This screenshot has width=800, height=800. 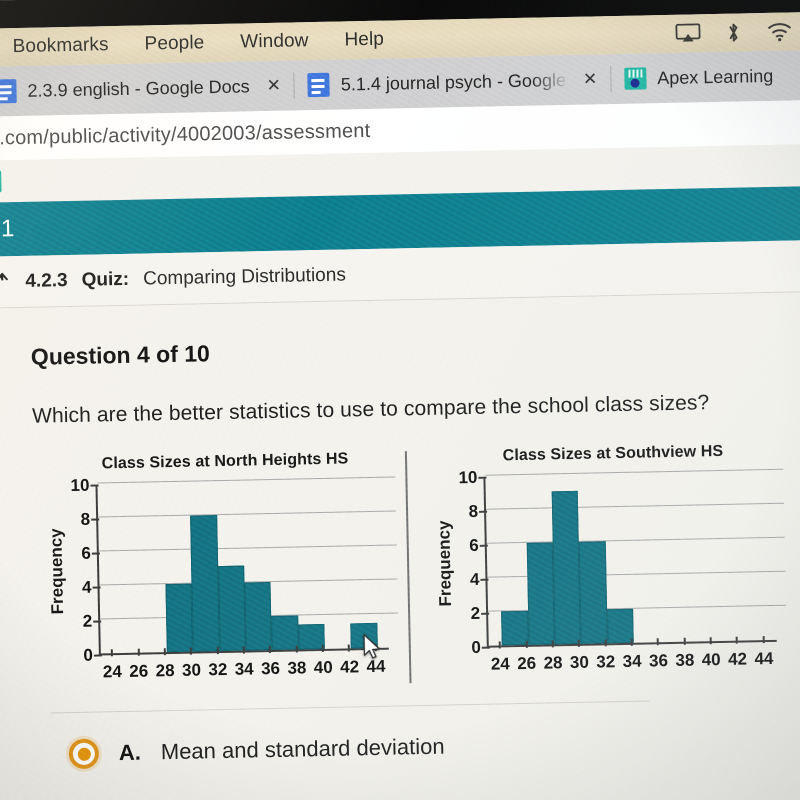 I want to click on app-header-title: n 1, so click(x=7, y=229).